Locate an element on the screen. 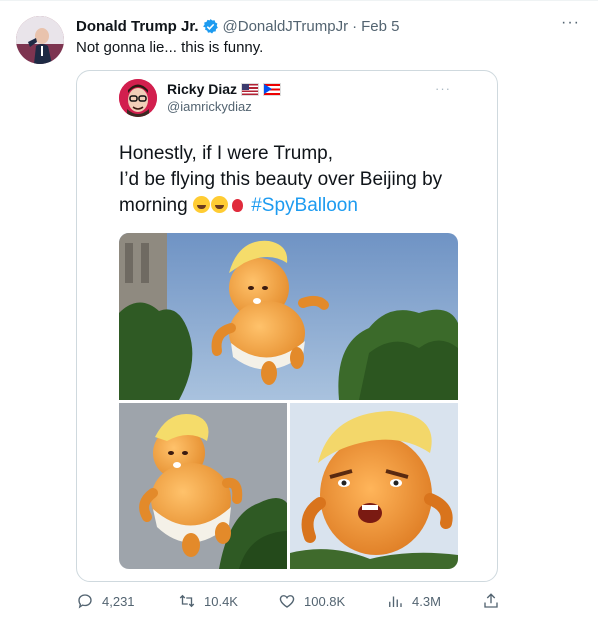  views-button: 4.3M is located at coordinates (413, 601).